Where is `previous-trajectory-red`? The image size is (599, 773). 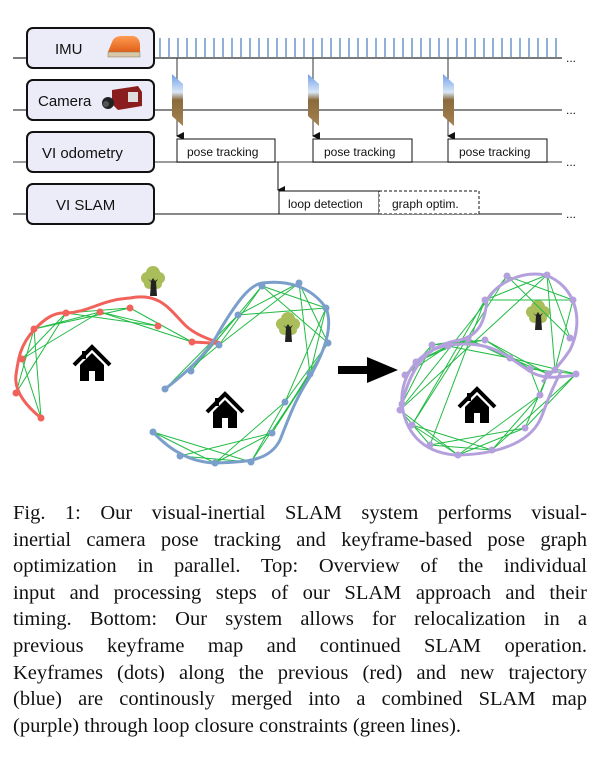 previous-trajectory-red is located at coordinates (118, 357).